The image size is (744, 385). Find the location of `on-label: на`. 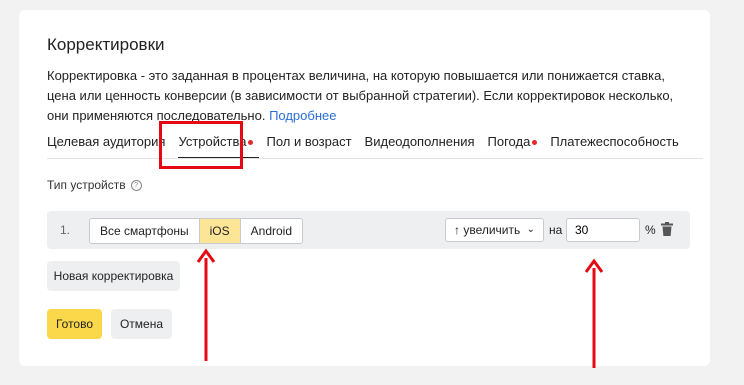

on-label: на is located at coordinates (556, 230).